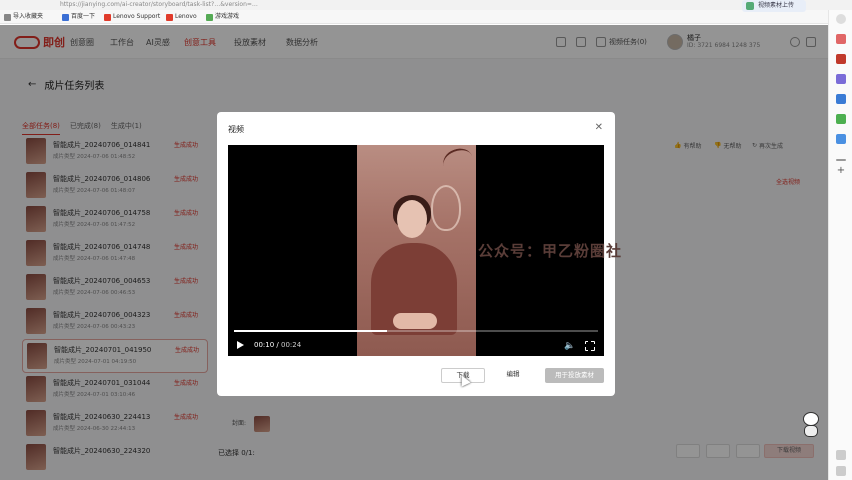 This screenshot has height=480, width=852. Describe the element at coordinates (589, 345) in the screenshot. I see `fullscreen-icon` at that location.